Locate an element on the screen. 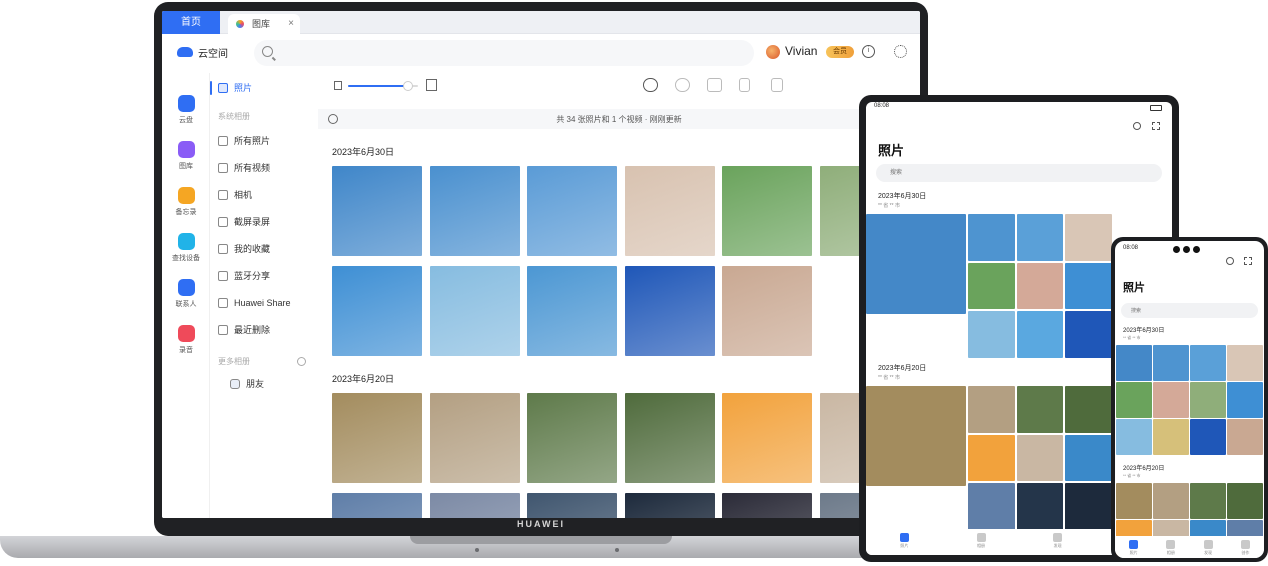 This screenshot has height=566, width=1268. tab-home: 首页 is located at coordinates (191, 22).